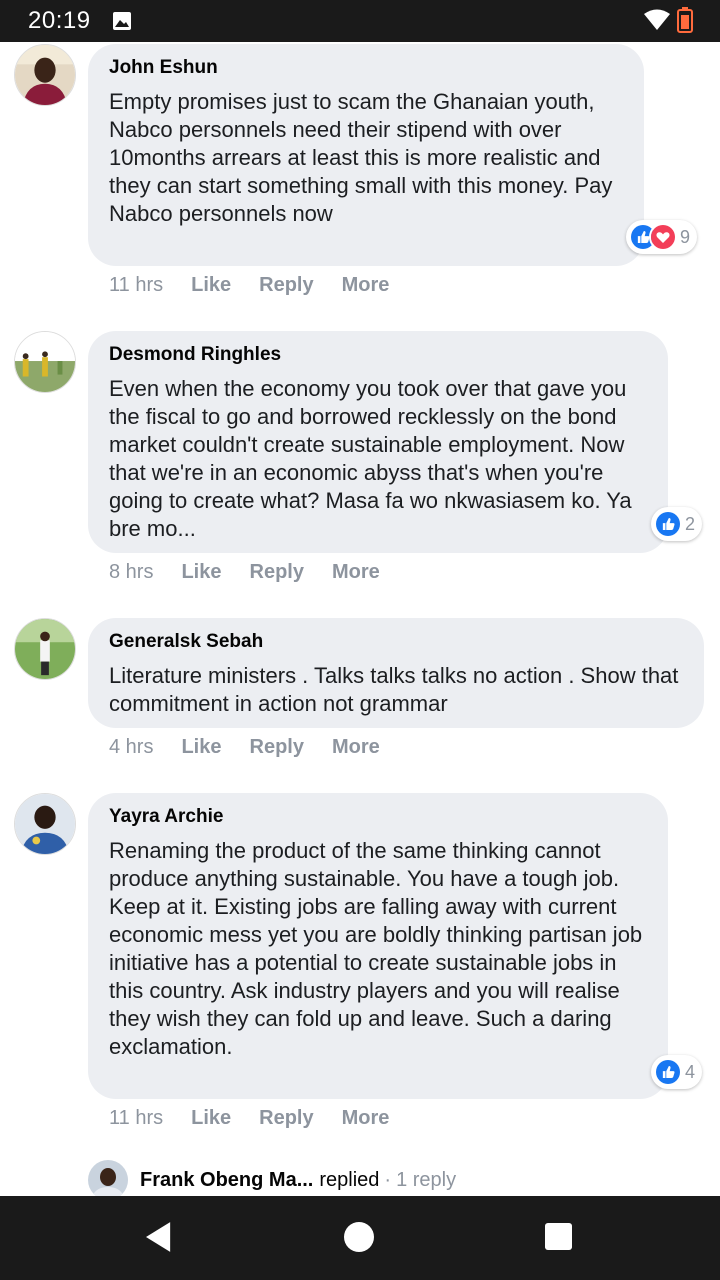 The height and width of the screenshot is (1280, 720). What do you see at coordinates (366, 67) in the screenshot?
I see `comment-author: John Eshun` at bounding box center [366, 67].